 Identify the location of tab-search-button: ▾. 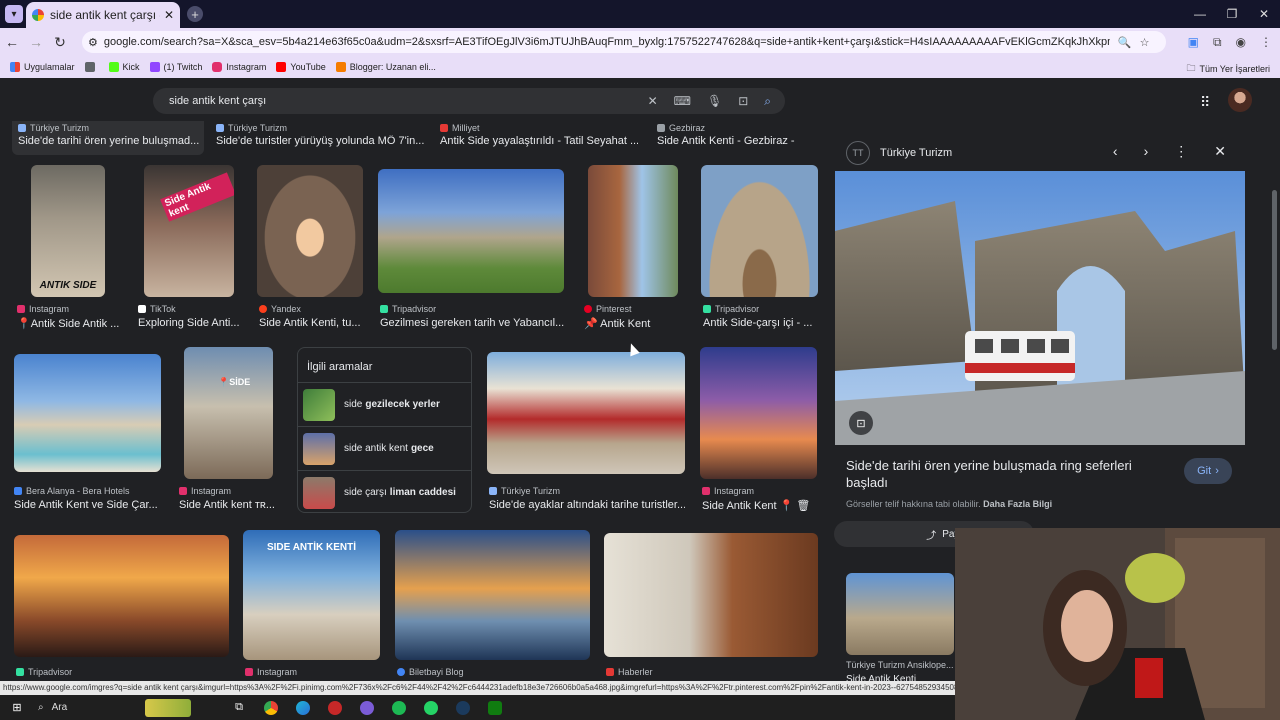
(14, 14).